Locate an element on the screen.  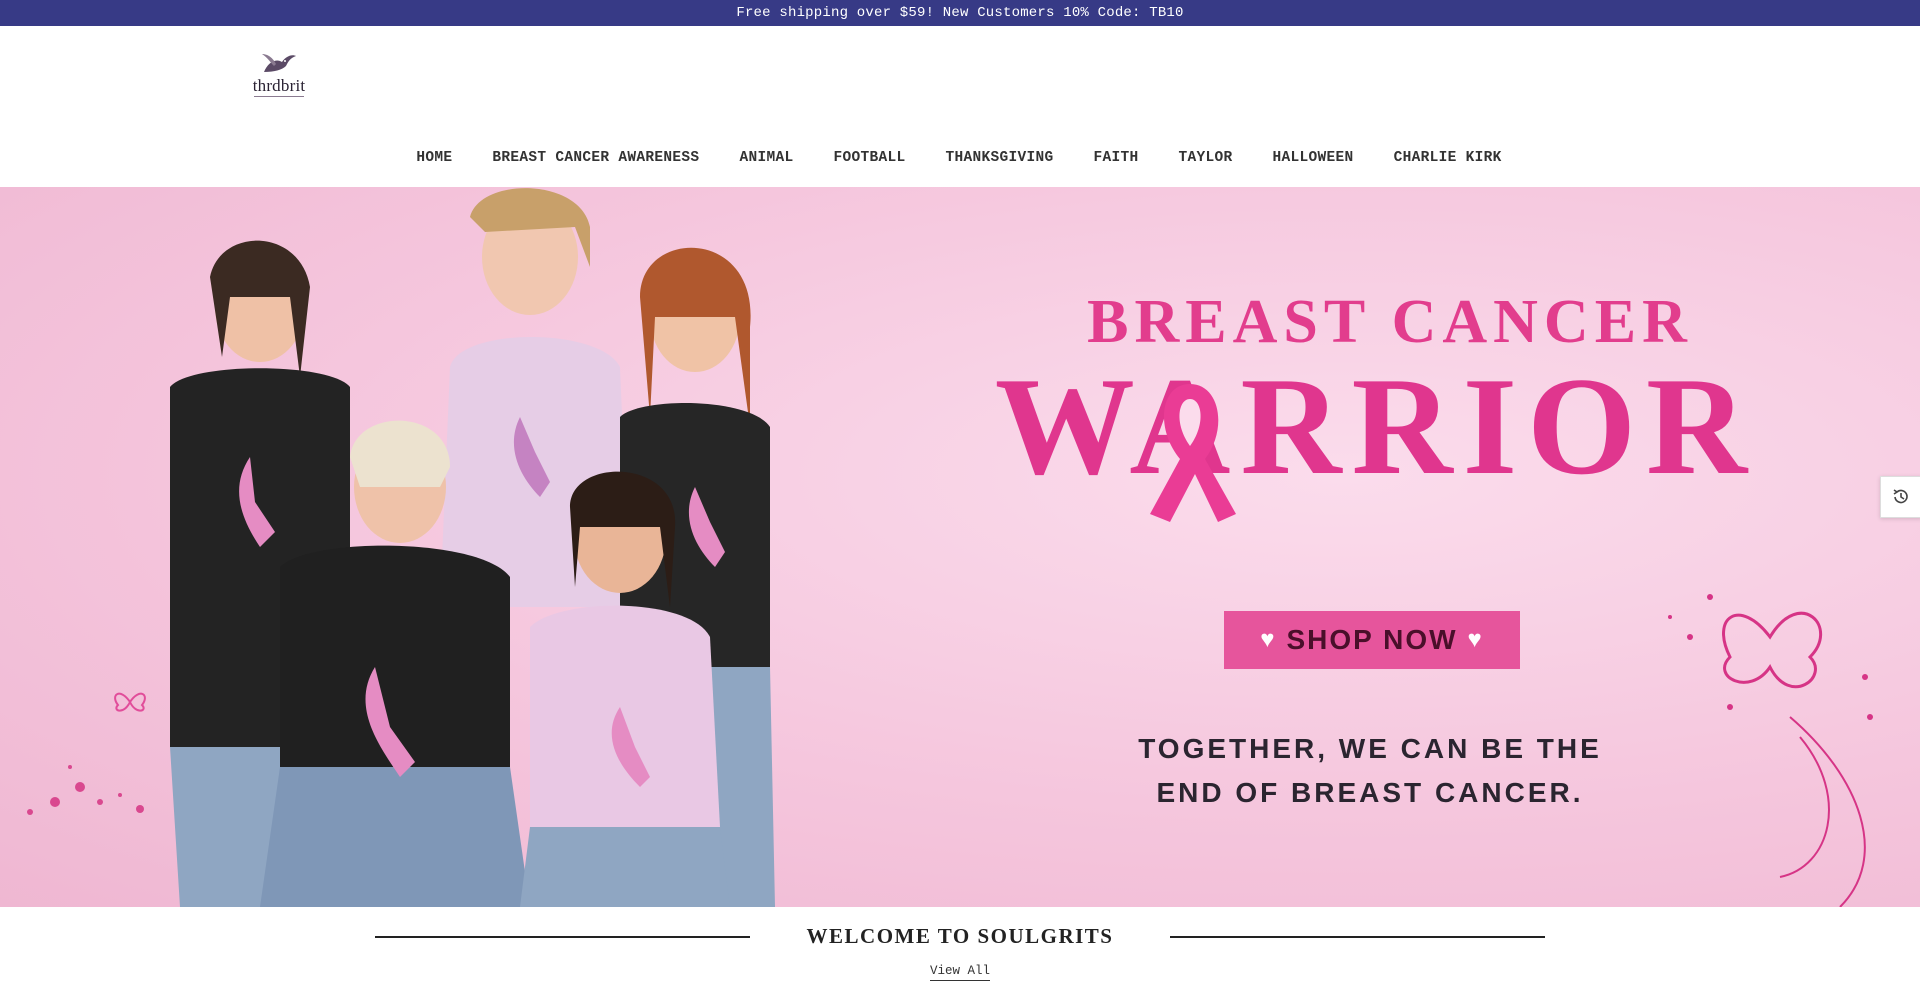
logo-underline is located at coordinates (279, 97).